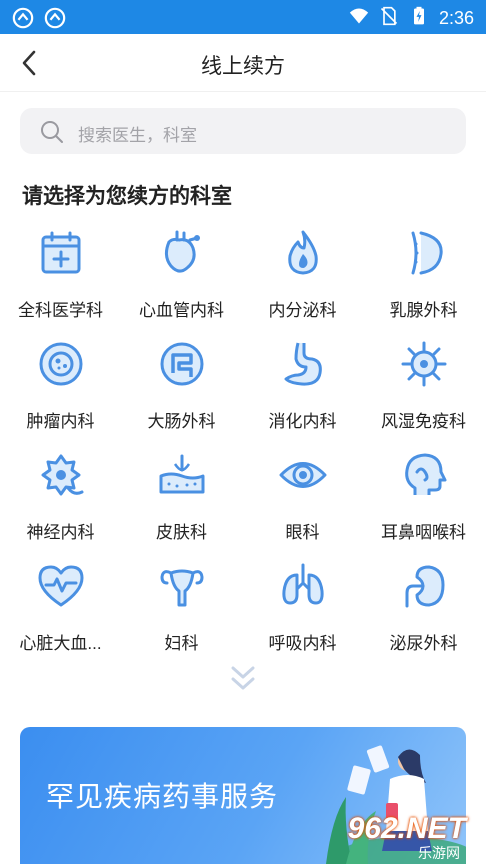 This screenshot has width=486, height=864. I want to click on stomach-icon, so click(303, 364).